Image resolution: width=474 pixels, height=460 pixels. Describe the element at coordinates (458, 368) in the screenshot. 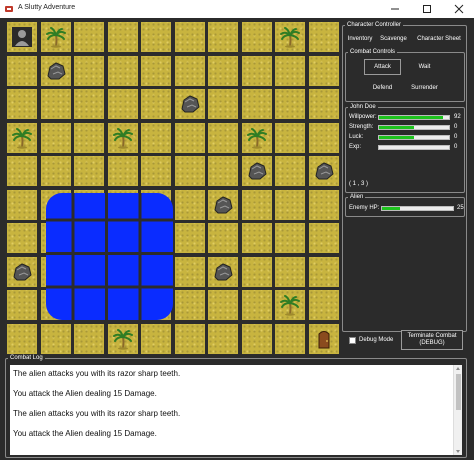

I see `scroll-up-icon` at that location.